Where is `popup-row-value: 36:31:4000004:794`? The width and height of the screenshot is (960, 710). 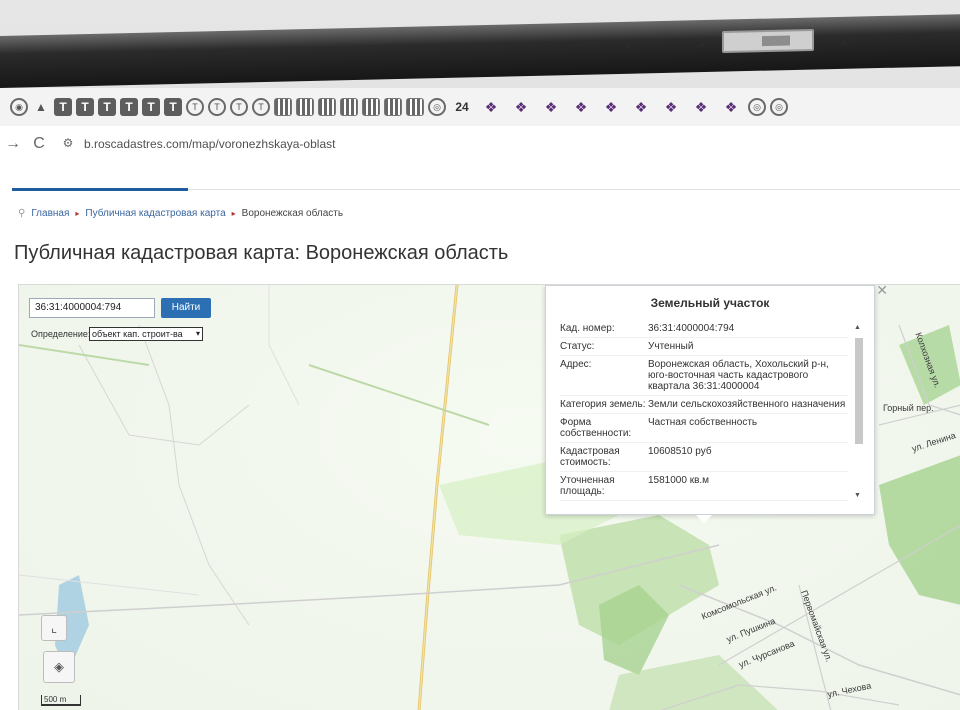
popup-row-value: 36:31:4000004:794 is located at coordinates (691, 328).